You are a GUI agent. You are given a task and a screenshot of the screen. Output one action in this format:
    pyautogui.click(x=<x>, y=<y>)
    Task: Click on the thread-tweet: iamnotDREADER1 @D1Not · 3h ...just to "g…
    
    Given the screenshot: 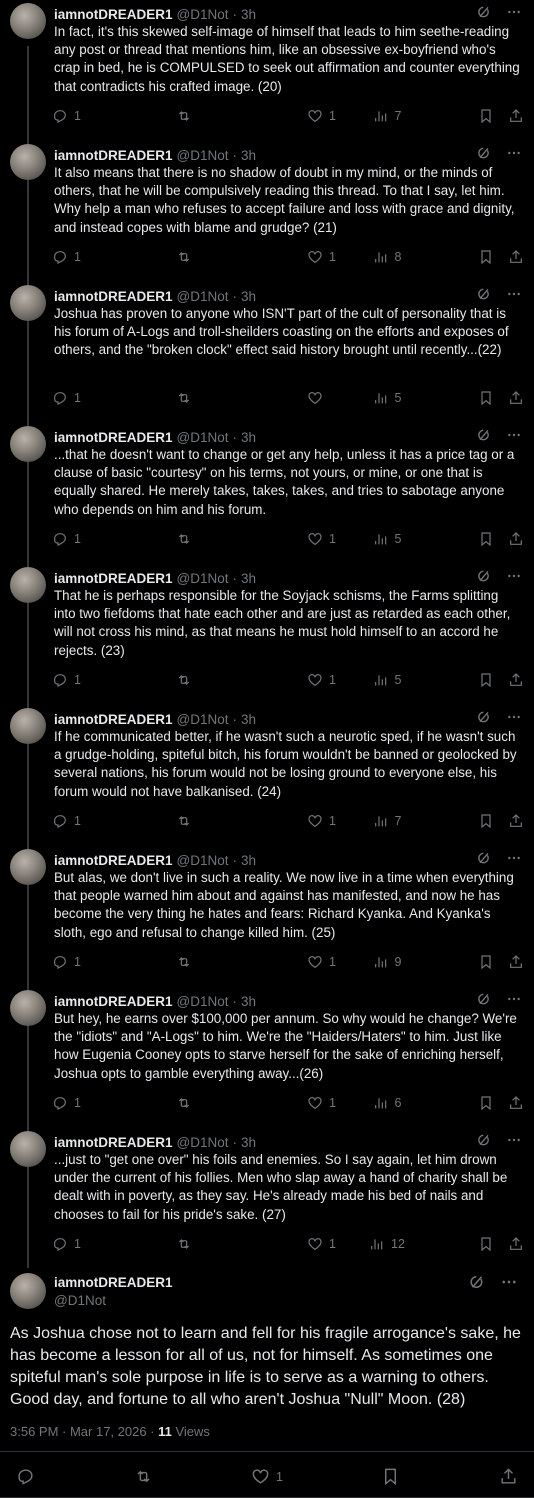 What is the action you would take?
    pyautogui.click(x=267, y=1198)
    